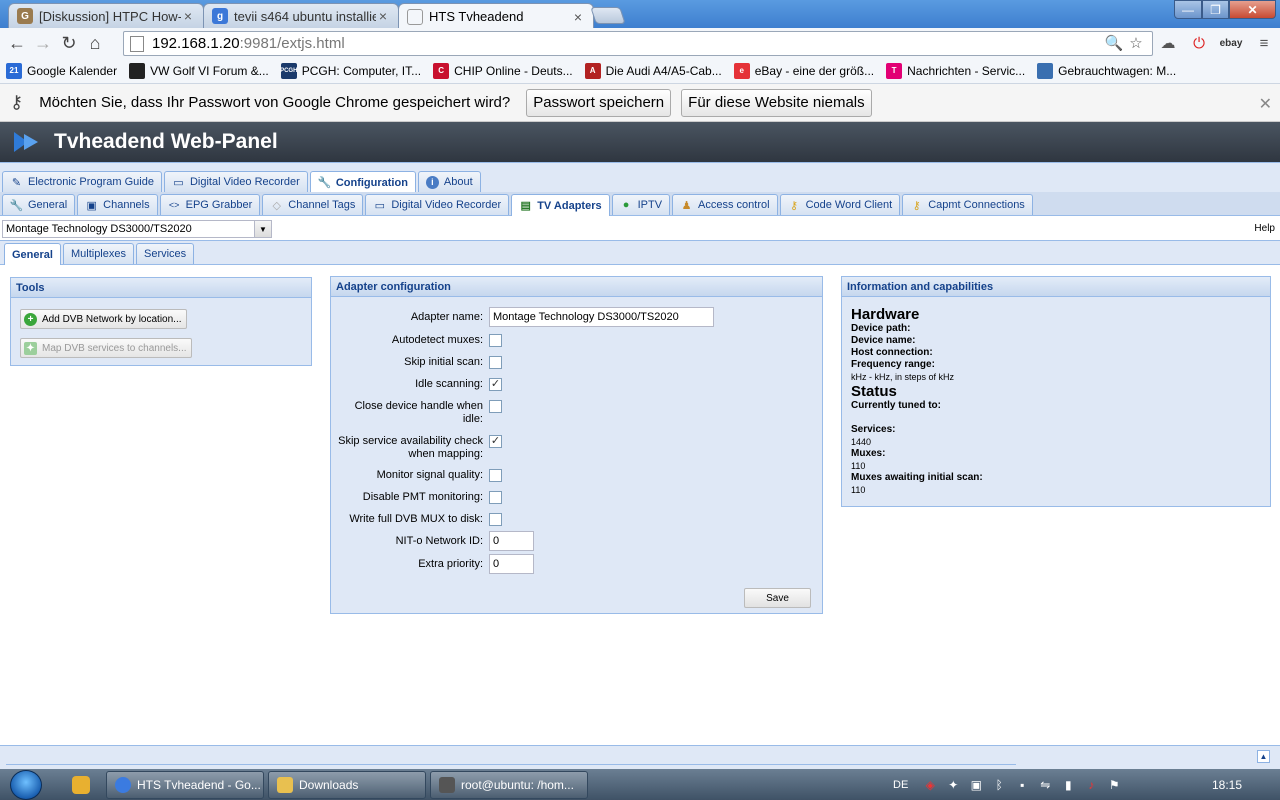 This screenshot has width=1280, height=800. I want to click on close-device-handle-checkbox, so click(495, 406).